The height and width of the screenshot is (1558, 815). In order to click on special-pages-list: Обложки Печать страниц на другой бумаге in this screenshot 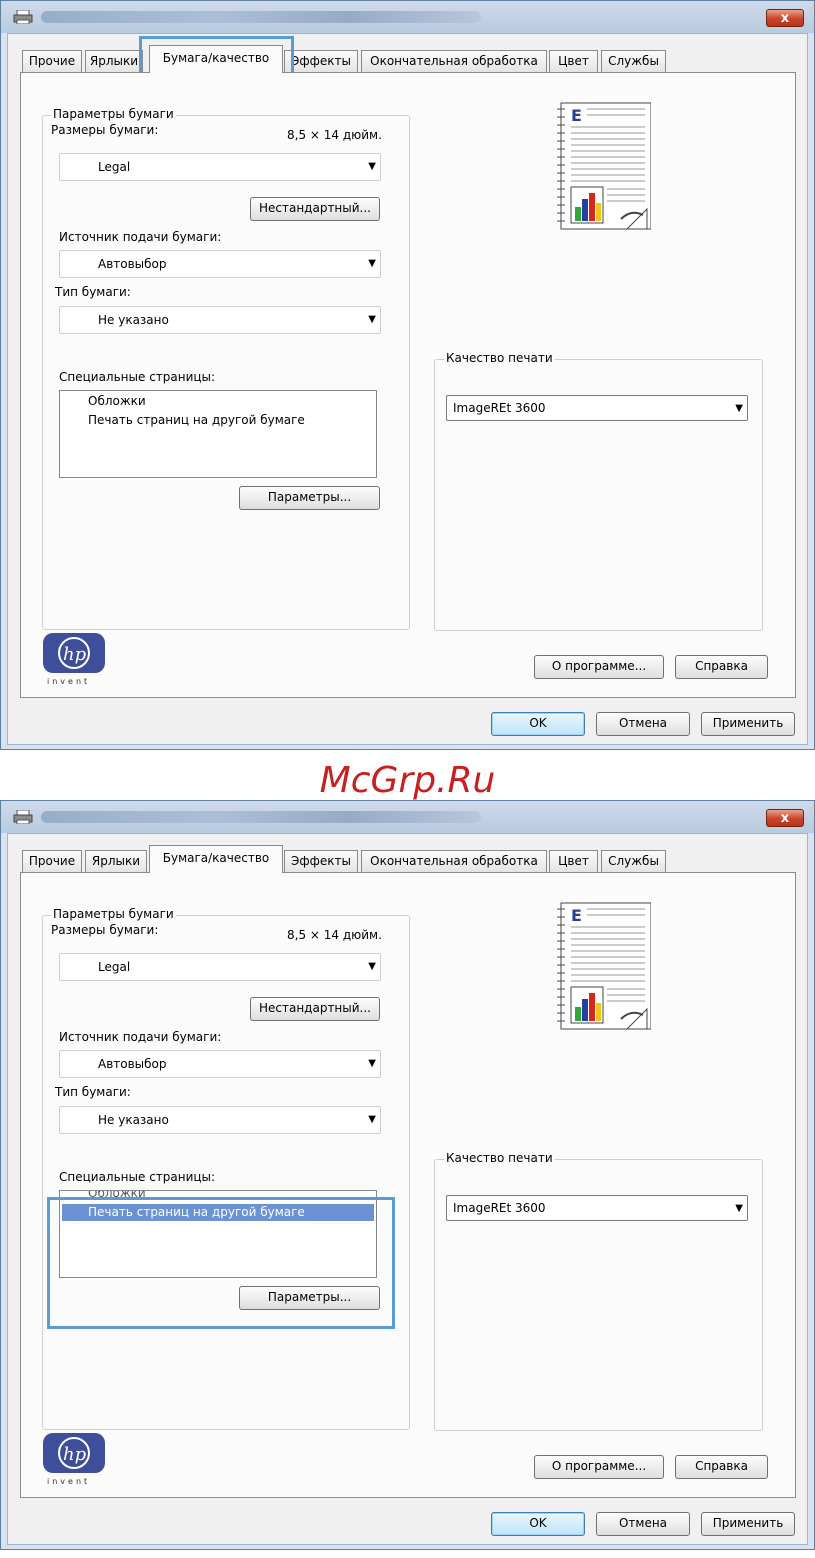, I will do `click(218, 434)`.